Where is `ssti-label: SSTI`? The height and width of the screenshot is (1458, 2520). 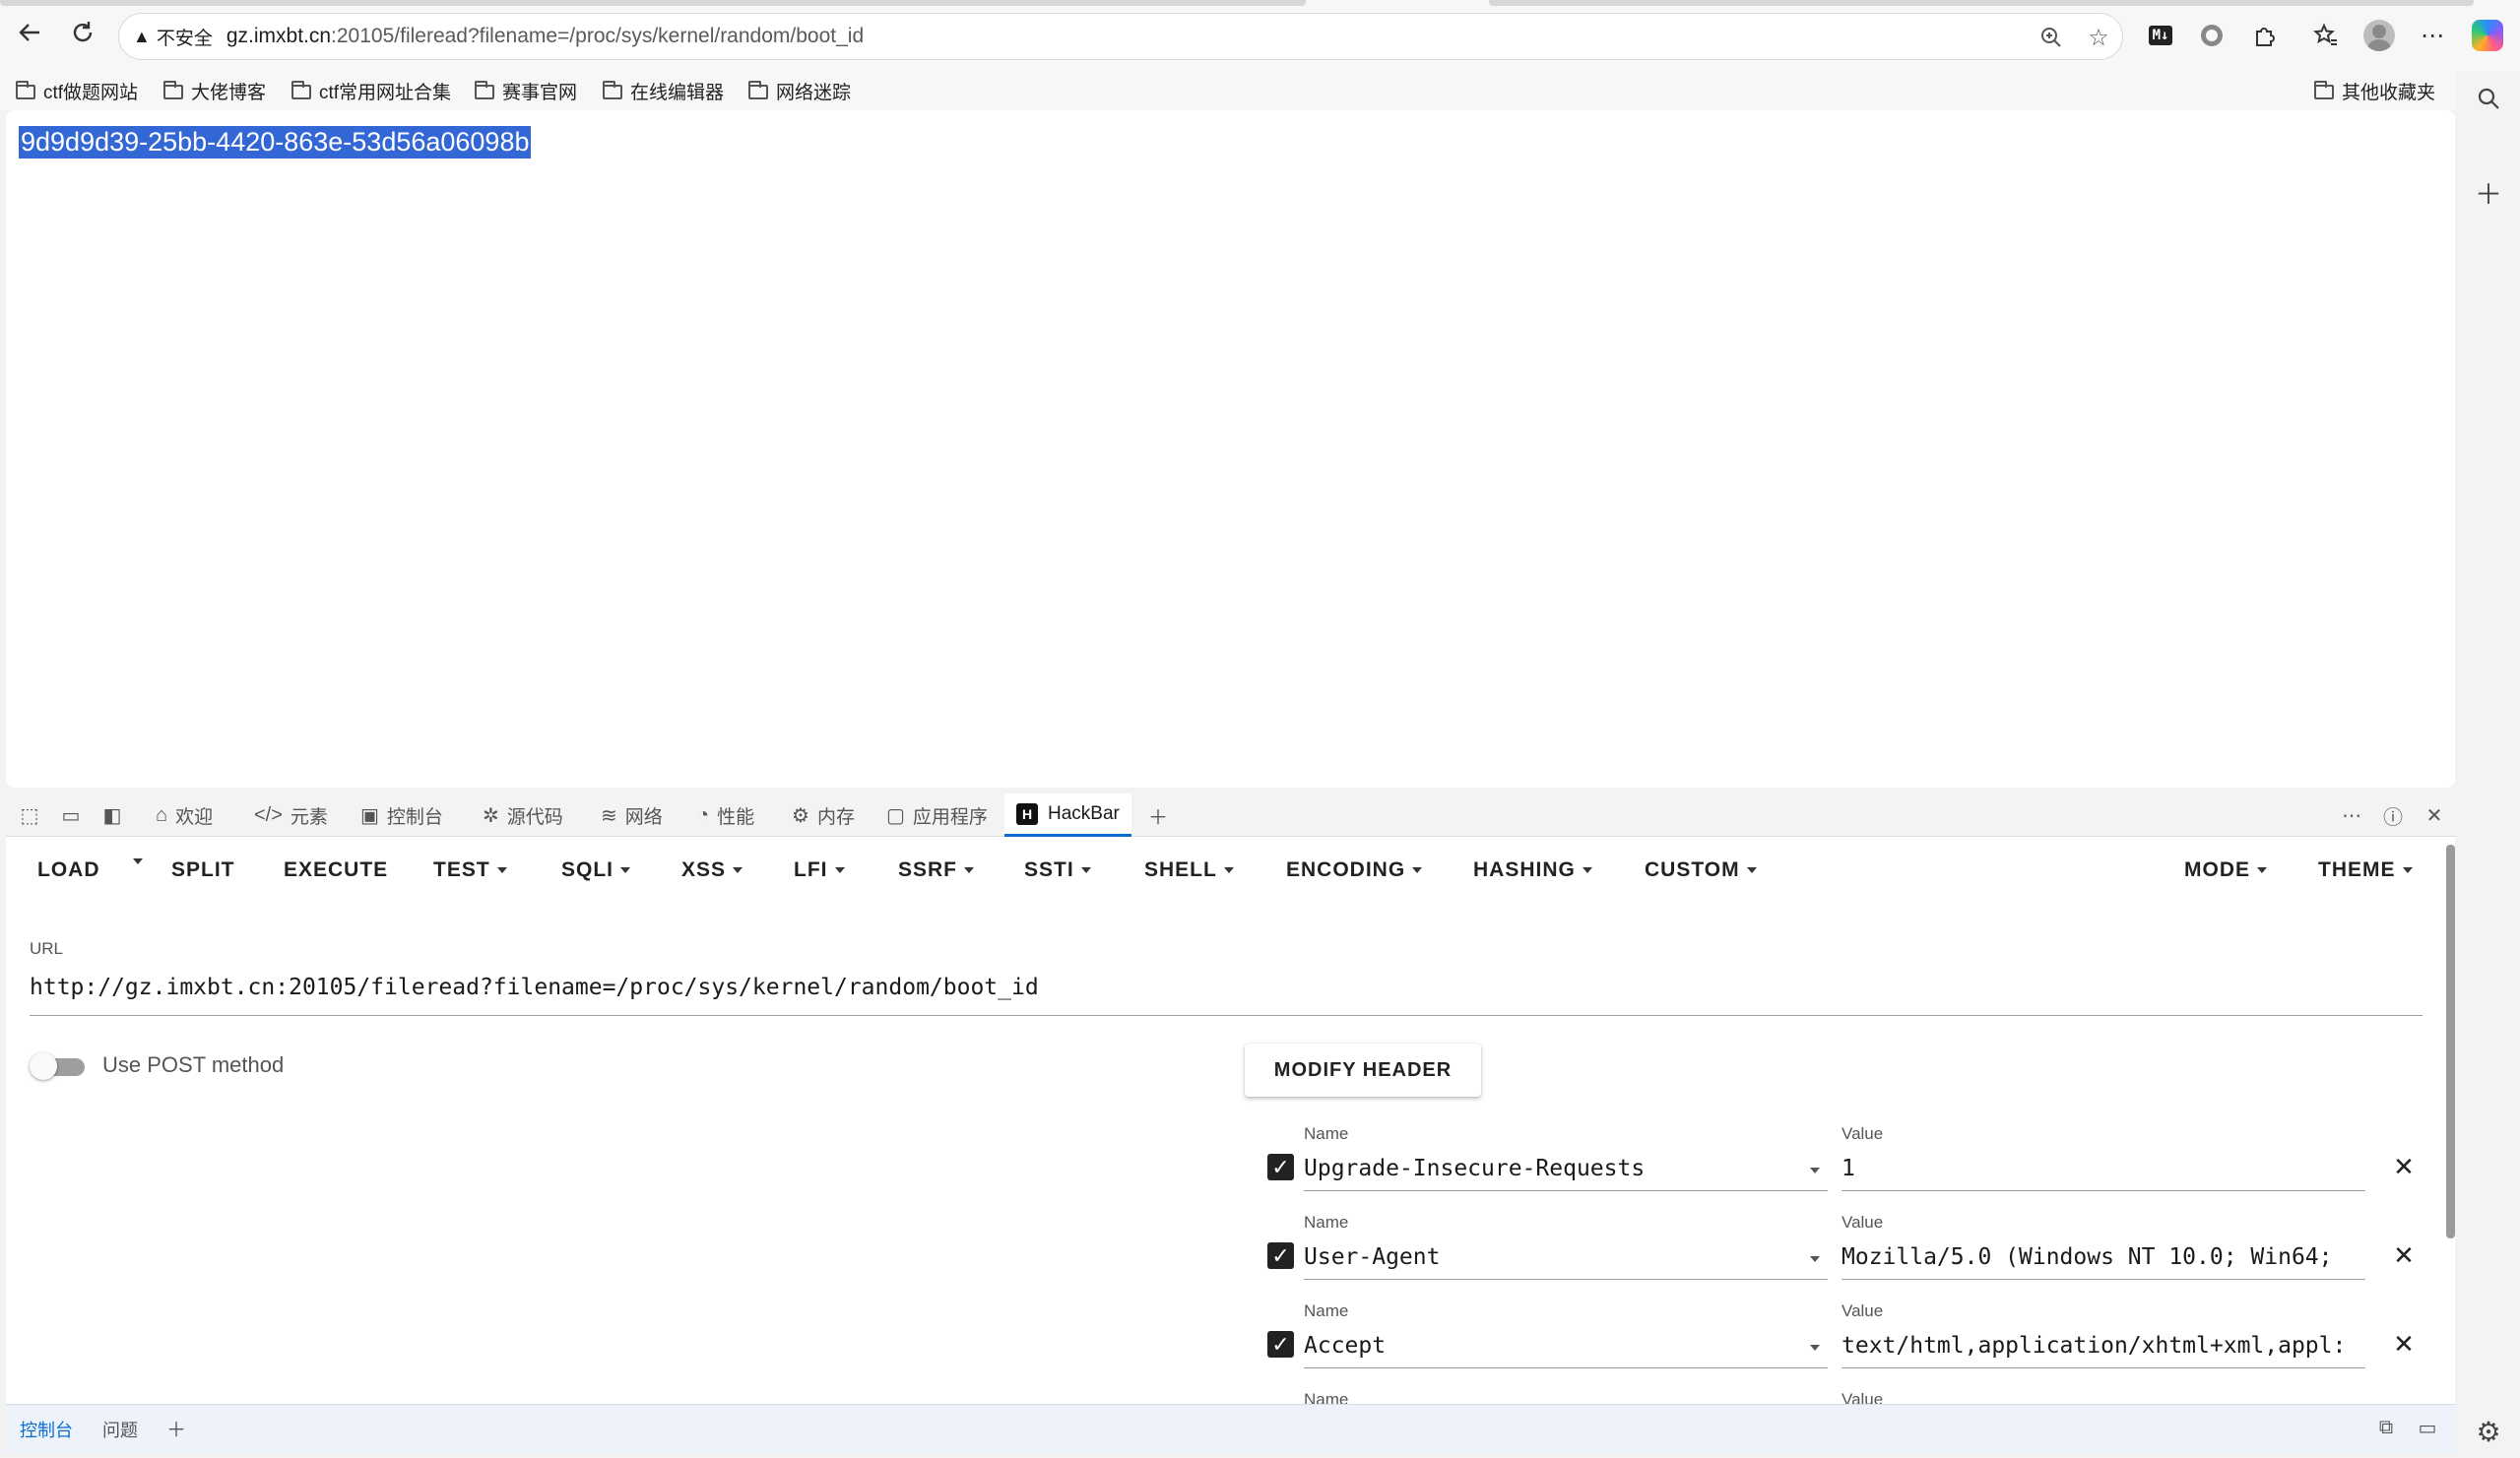 ssti-label: SSTI is located at coordinates (1049, 869).